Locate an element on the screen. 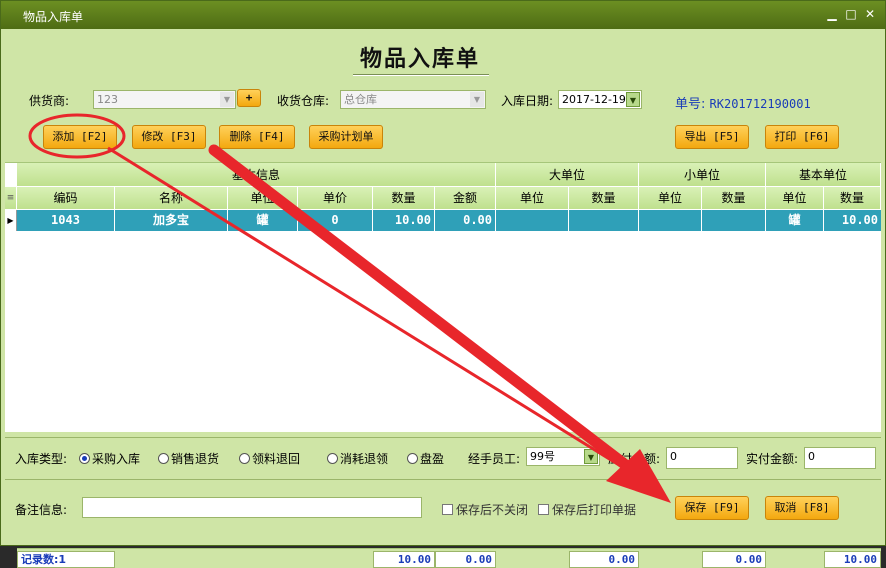  cell-unit: 罐 is located at coordinates (263, 220).